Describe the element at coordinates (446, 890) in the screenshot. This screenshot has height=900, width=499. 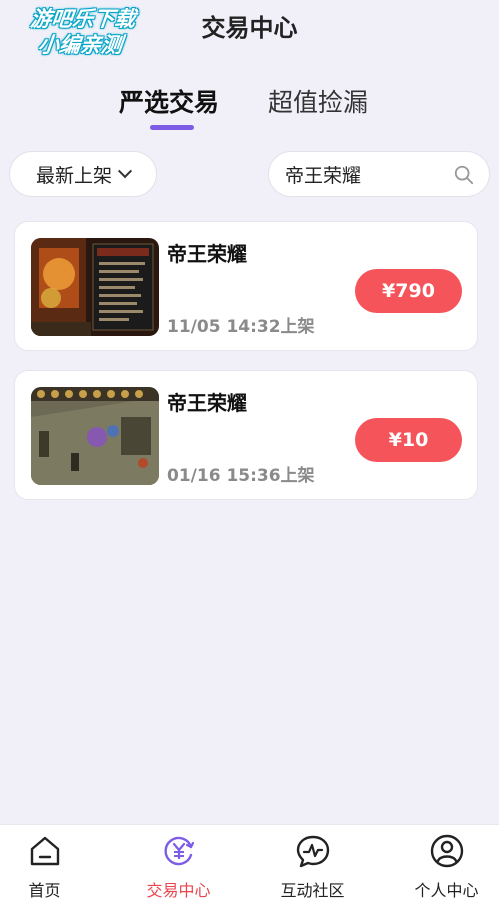
I see `nav-label-profile: 个人中心` at that location.